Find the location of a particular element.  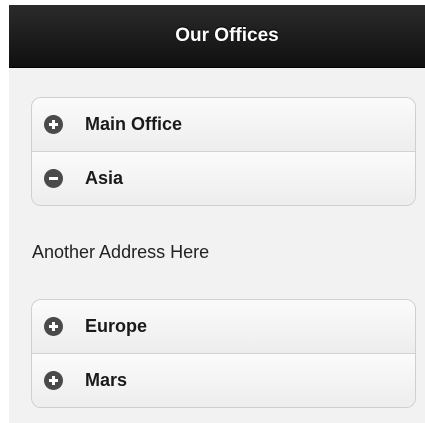

page-title: Our Offices is located at coordinates (227, 35).